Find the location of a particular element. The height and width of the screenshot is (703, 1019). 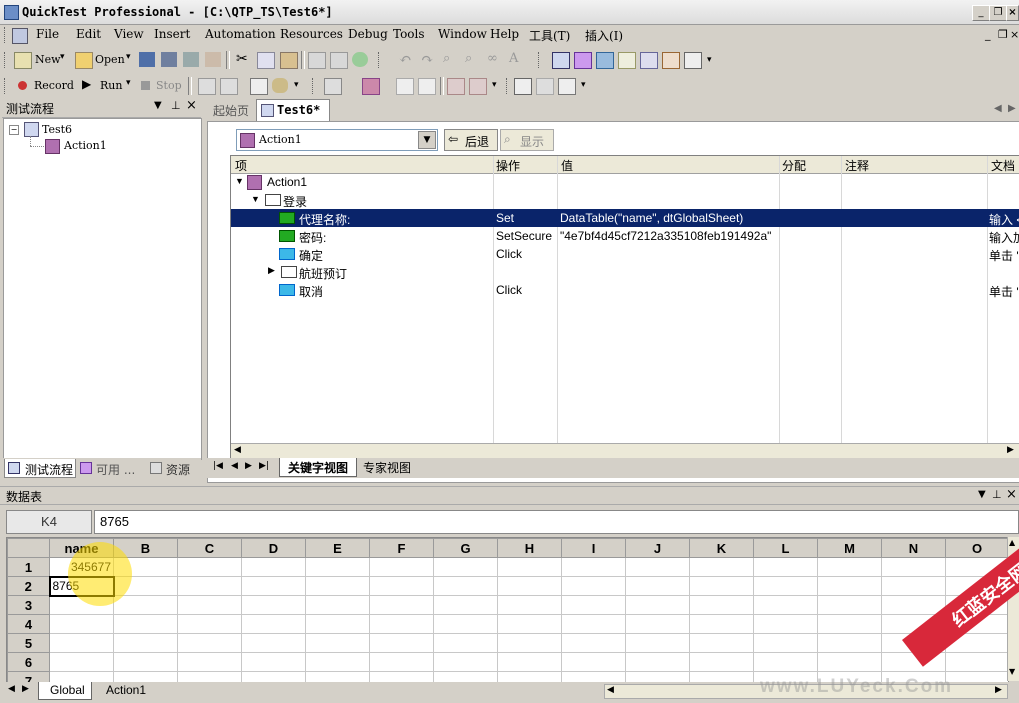

sheet-tab-global: Global is located at coordinates (65, 691).